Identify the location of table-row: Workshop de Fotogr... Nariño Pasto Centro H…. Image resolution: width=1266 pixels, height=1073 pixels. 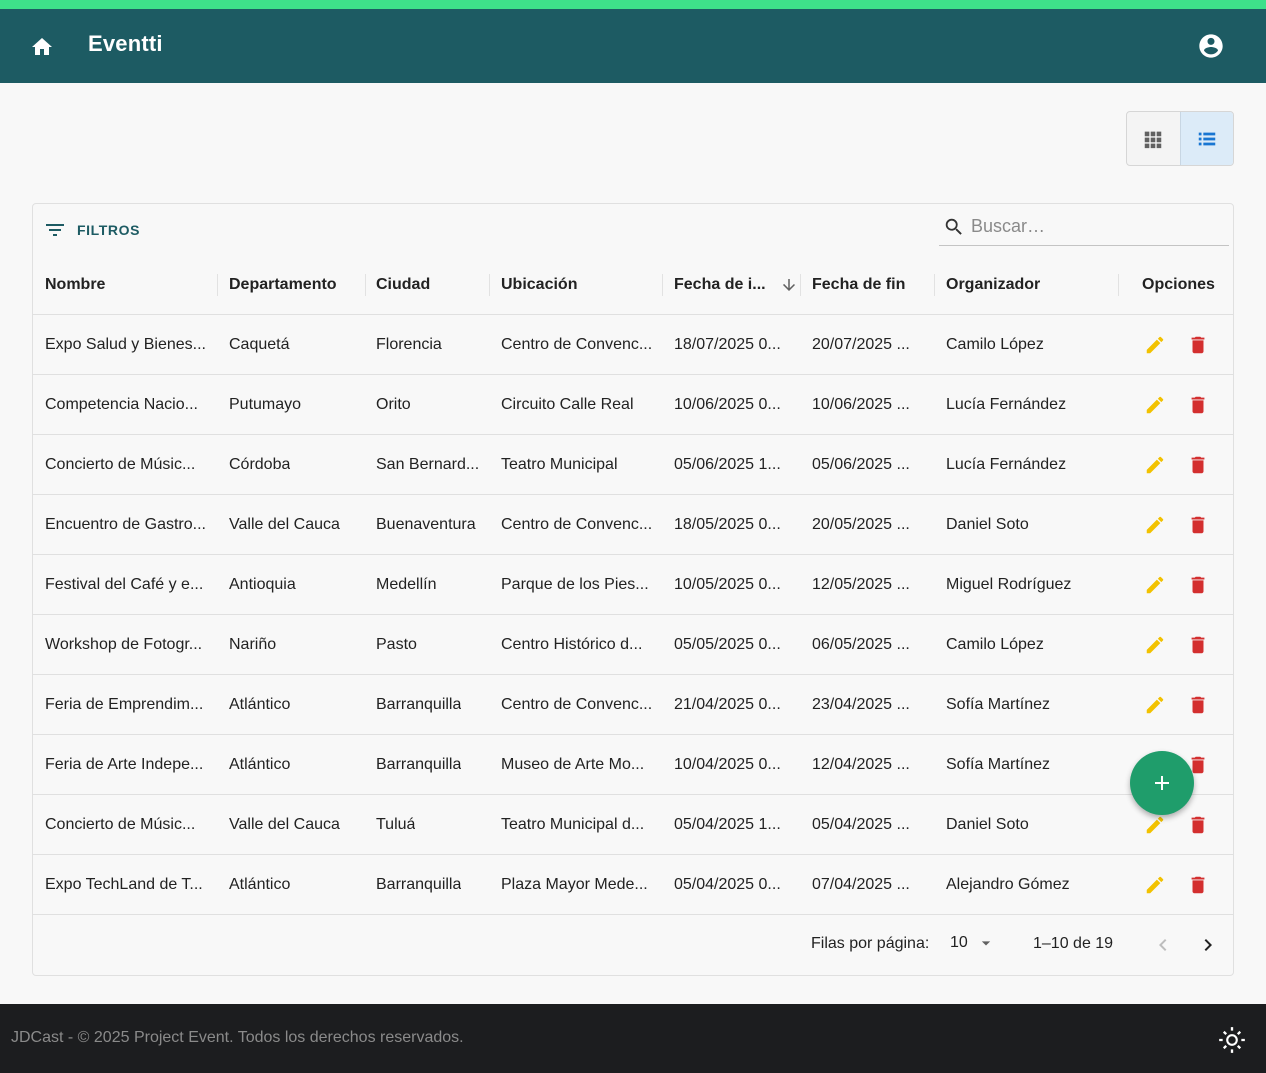
(633, 645).